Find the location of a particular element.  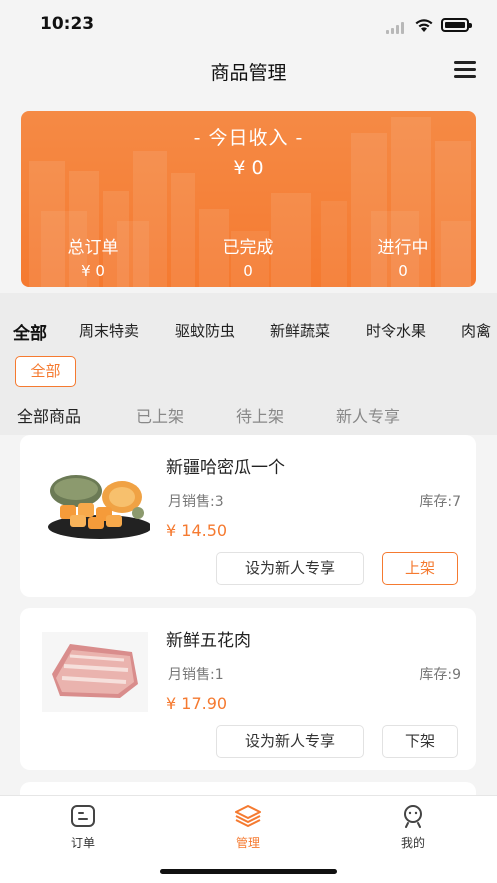

wifi-icon is located at coordinates (424, 25).